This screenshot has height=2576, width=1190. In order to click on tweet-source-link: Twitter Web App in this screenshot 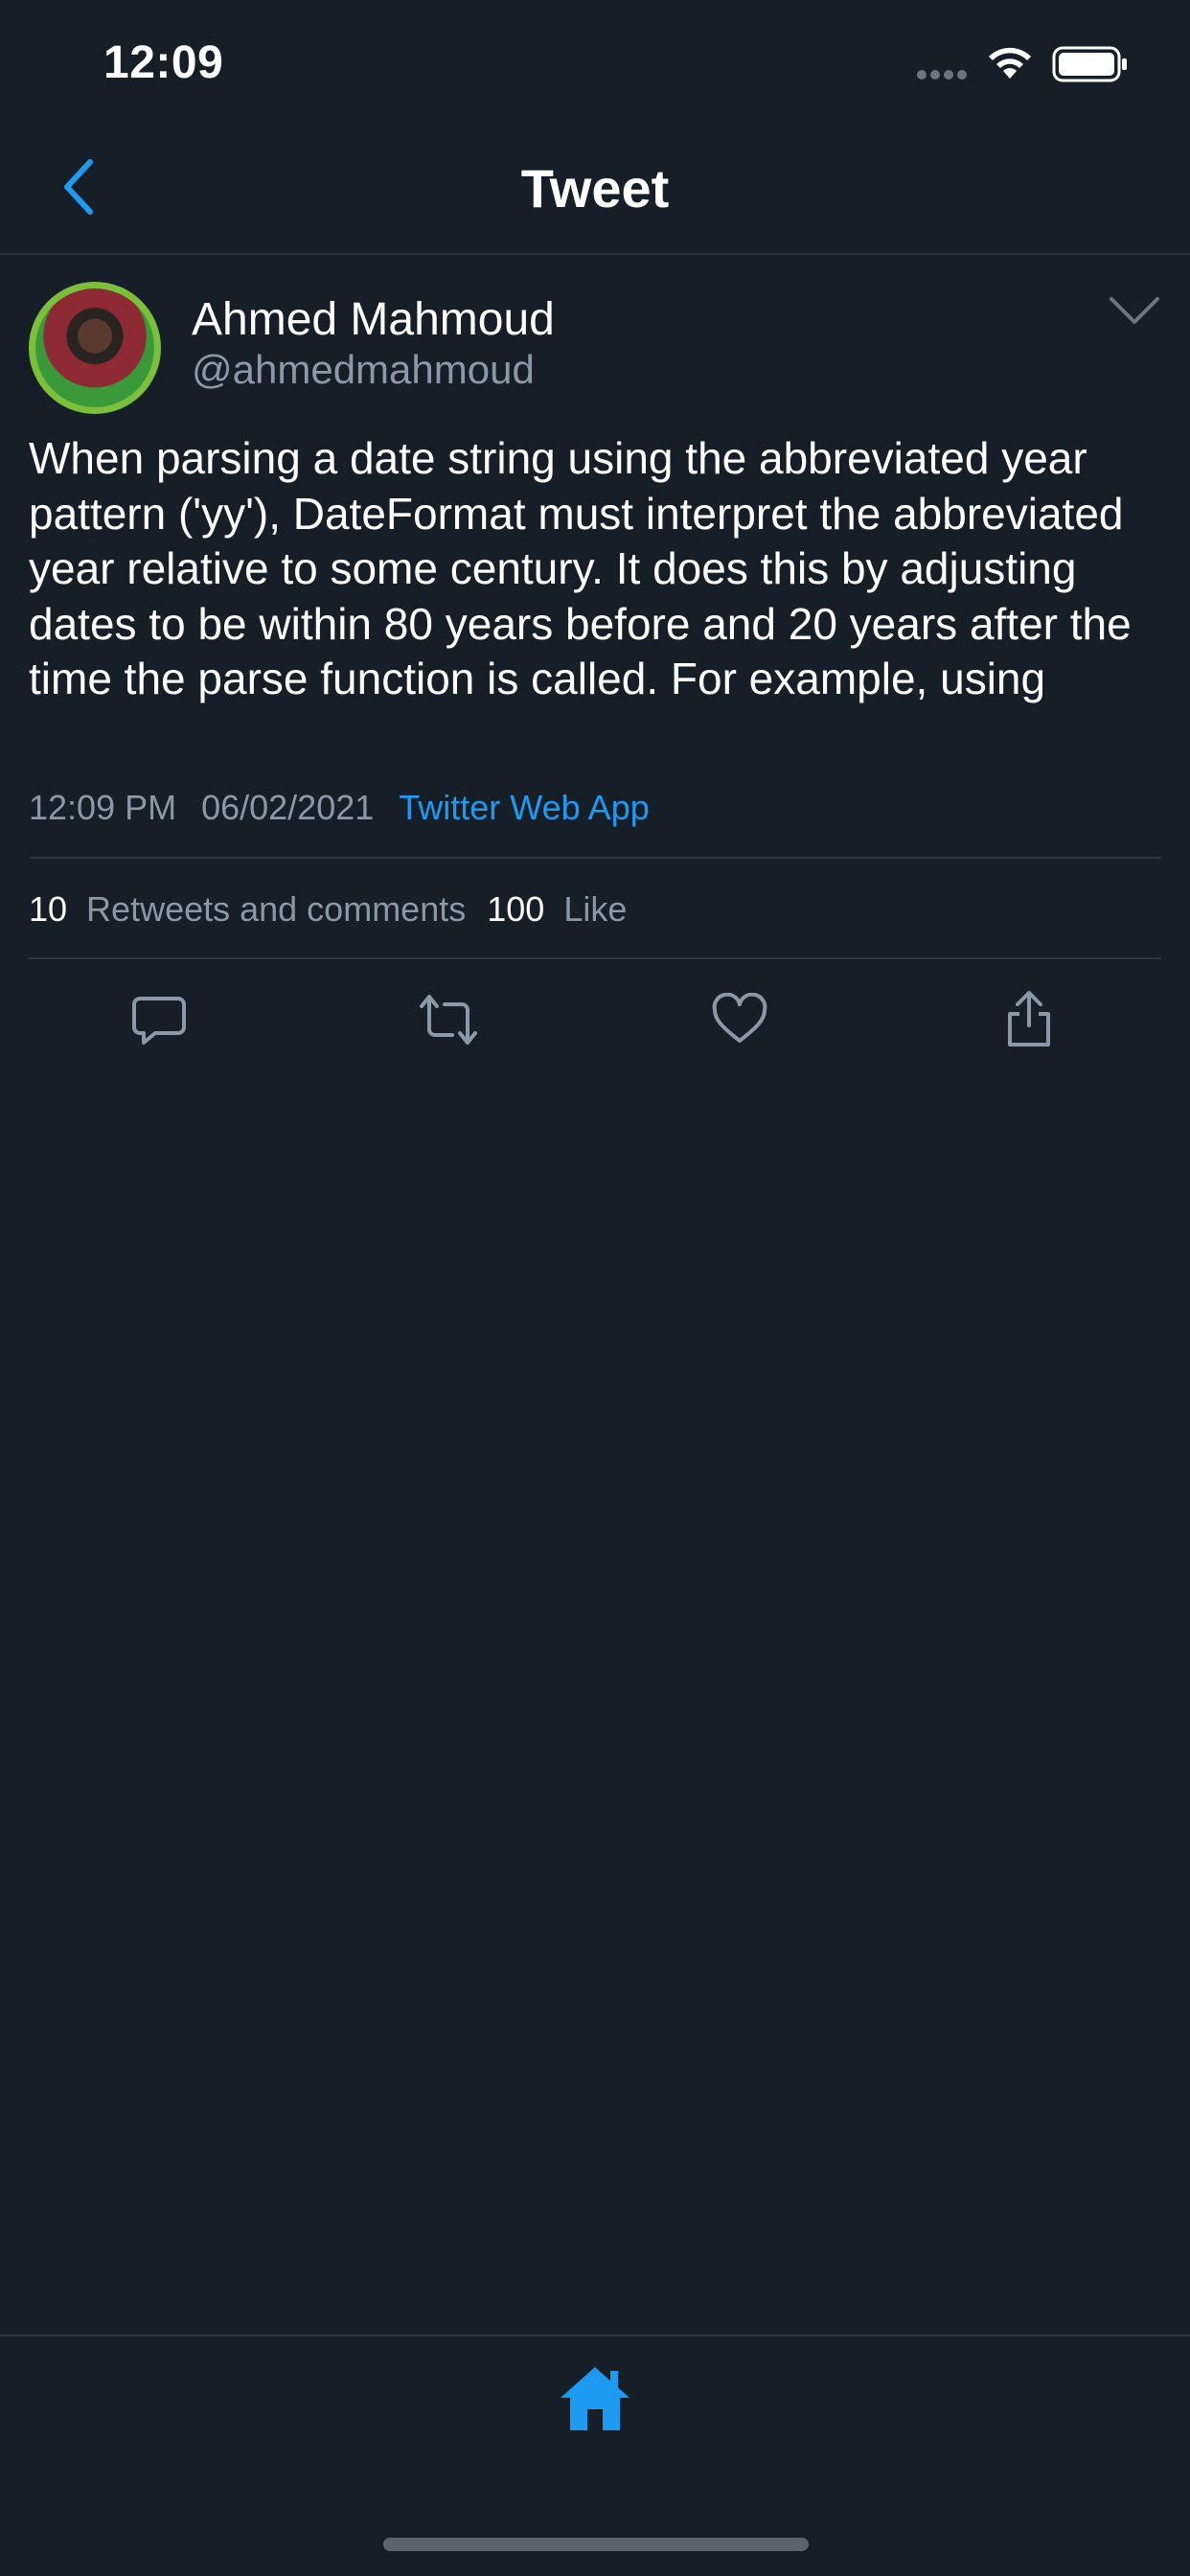, I will do `click(524, 808)`.